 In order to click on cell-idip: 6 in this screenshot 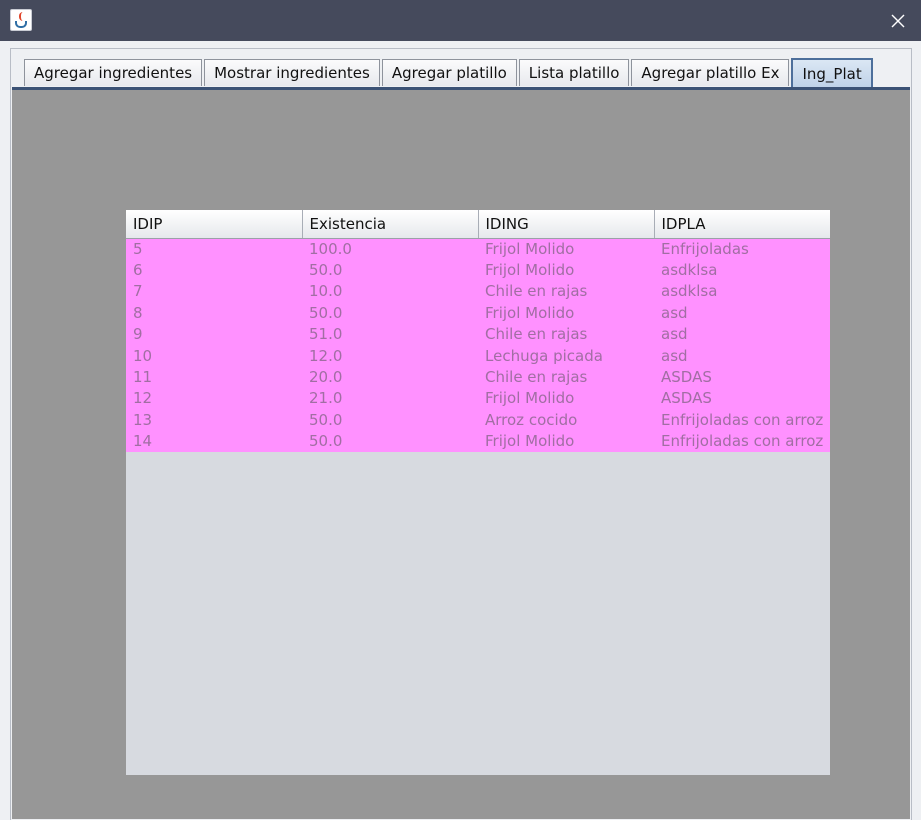, I will do `click(214, 270)`.